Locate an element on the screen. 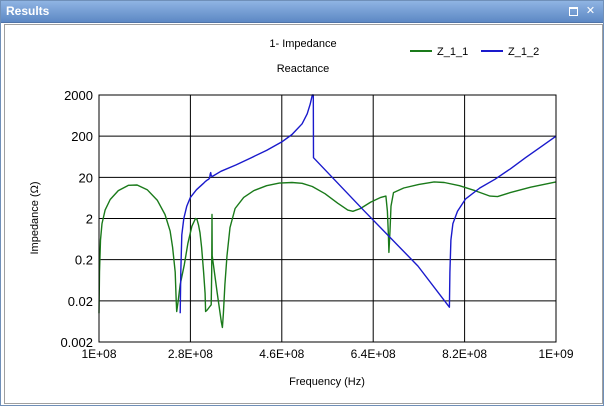 The width and height of the screenshot is (604, 408). window-title: Results is located at coordinates (28, 11).